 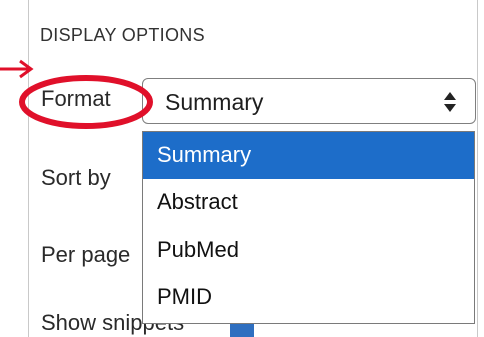 I want to click on format-option-abstract: Abstract, so click(x=308, y=202).